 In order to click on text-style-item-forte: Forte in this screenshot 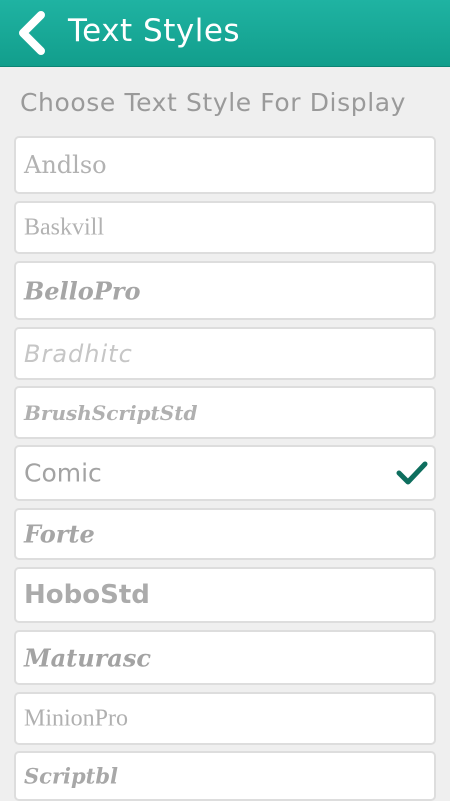, I will do `click(225, 534)`.